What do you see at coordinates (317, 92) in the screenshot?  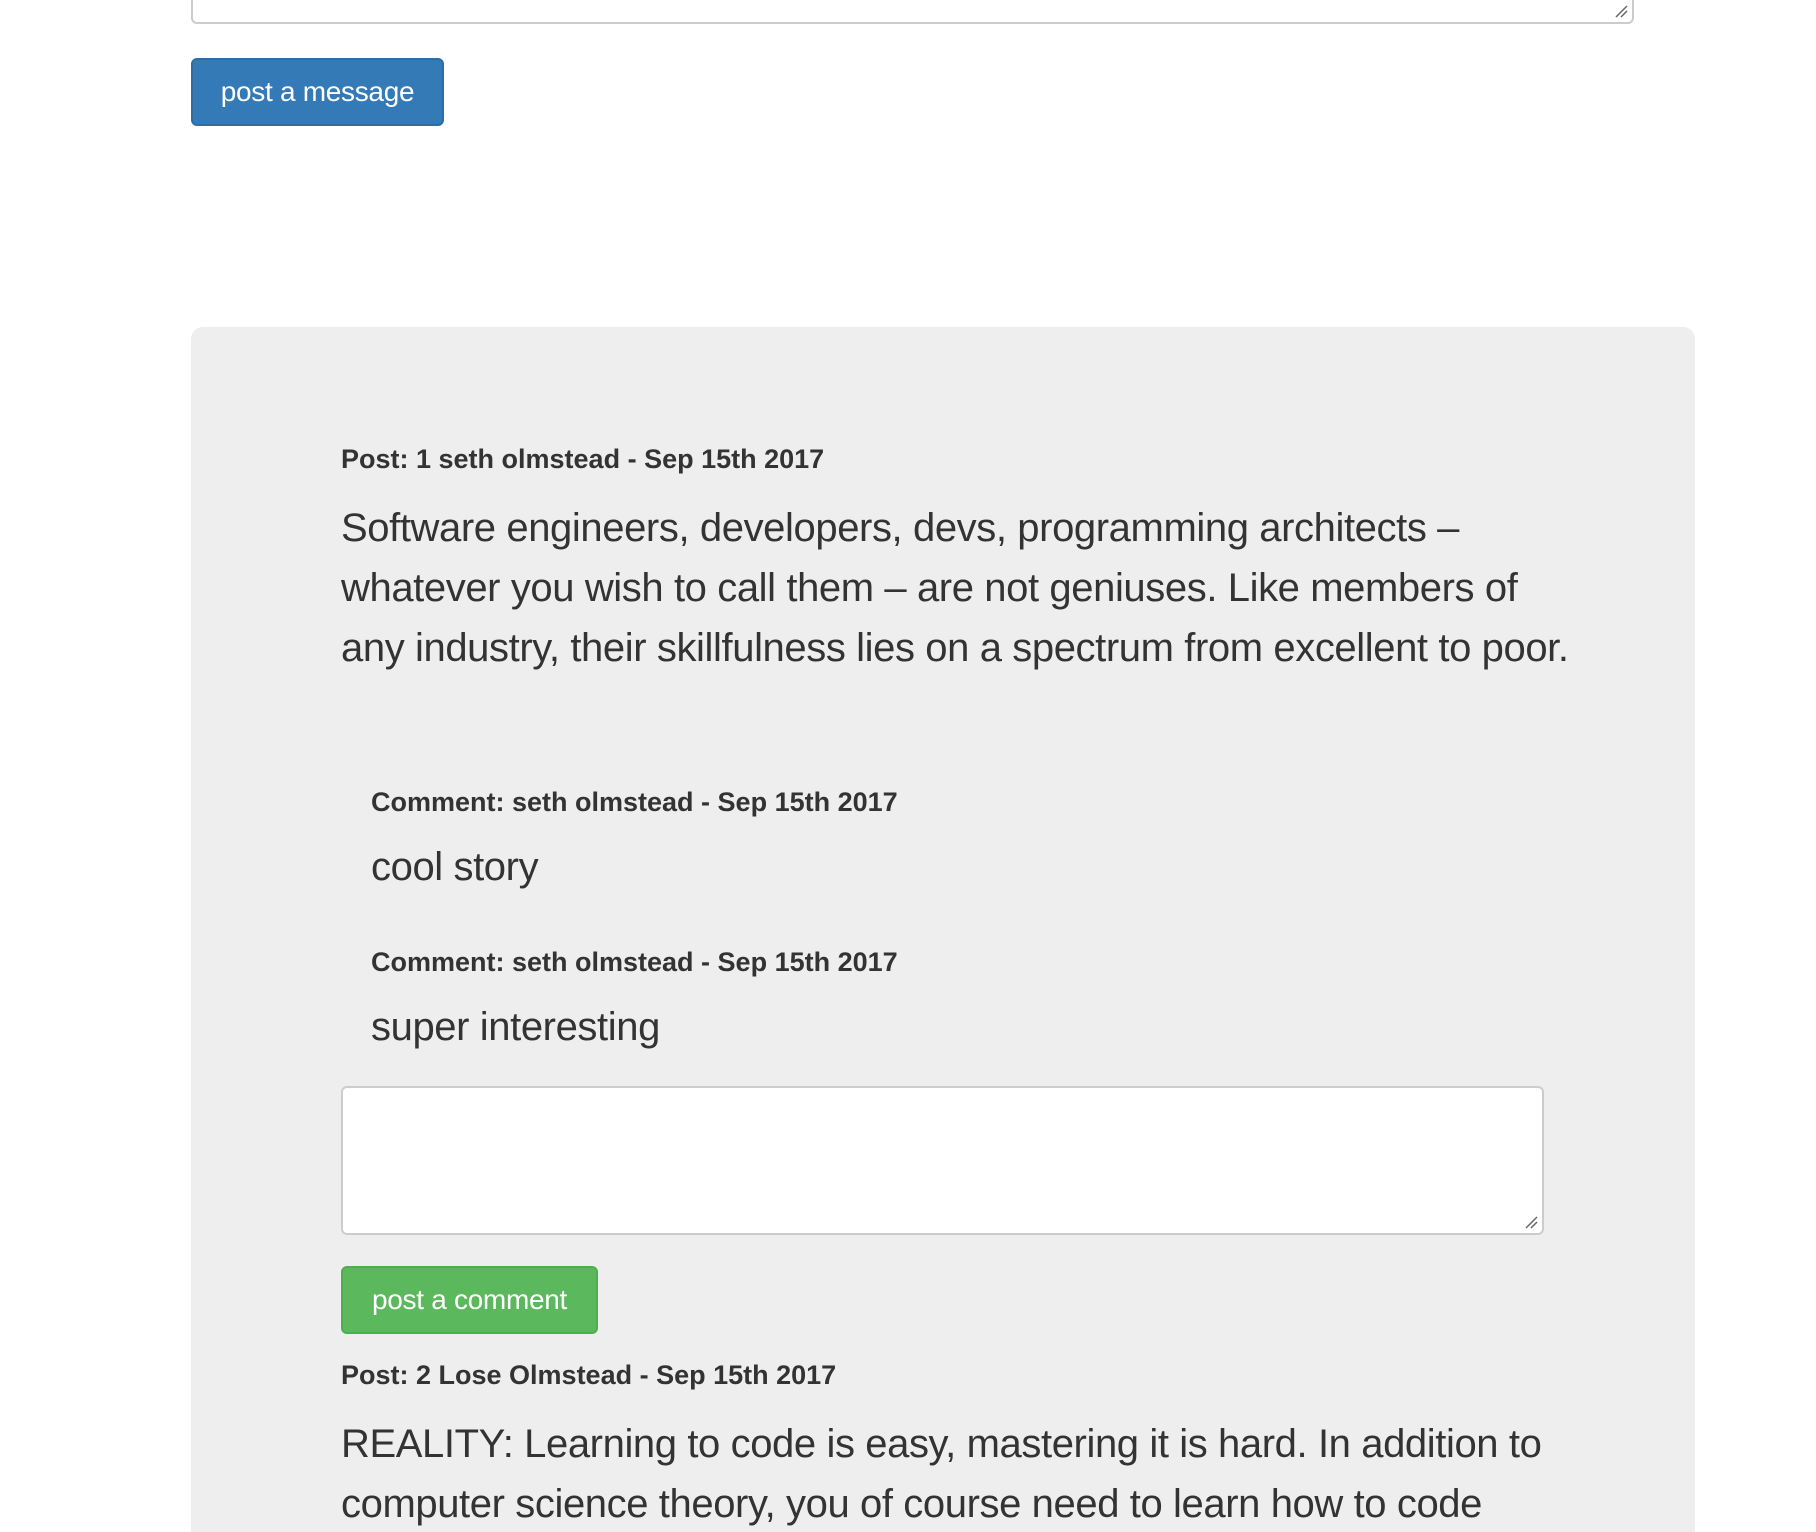 I see `post-message-button: post a message` at bounding box center [317, 92].